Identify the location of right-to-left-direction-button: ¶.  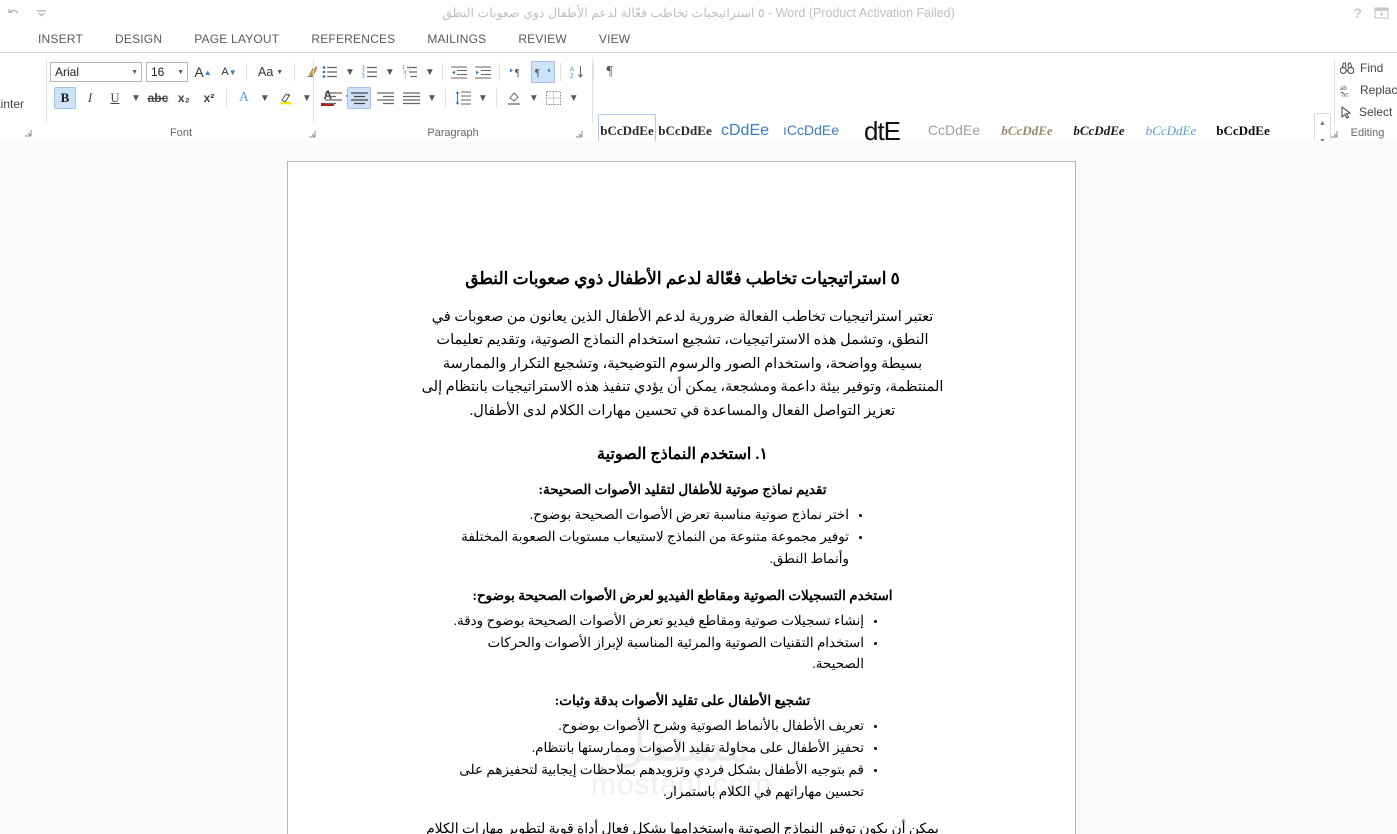
(542, 72).